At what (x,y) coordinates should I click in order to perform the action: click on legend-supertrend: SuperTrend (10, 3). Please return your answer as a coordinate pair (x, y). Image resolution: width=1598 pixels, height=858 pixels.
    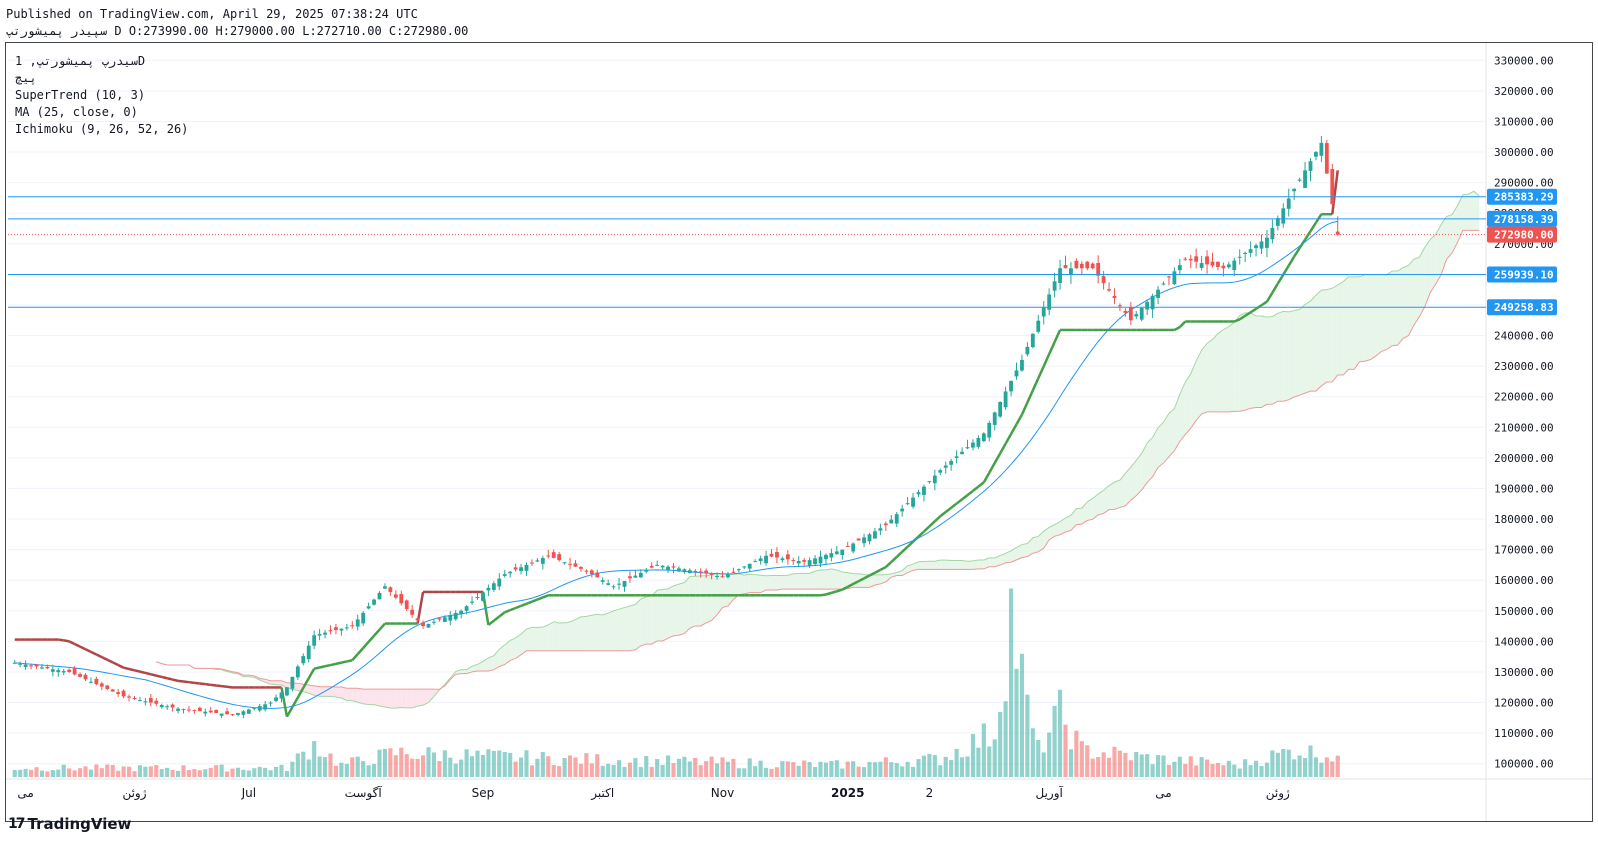
    Looking at the image, I should click on (101, 95).